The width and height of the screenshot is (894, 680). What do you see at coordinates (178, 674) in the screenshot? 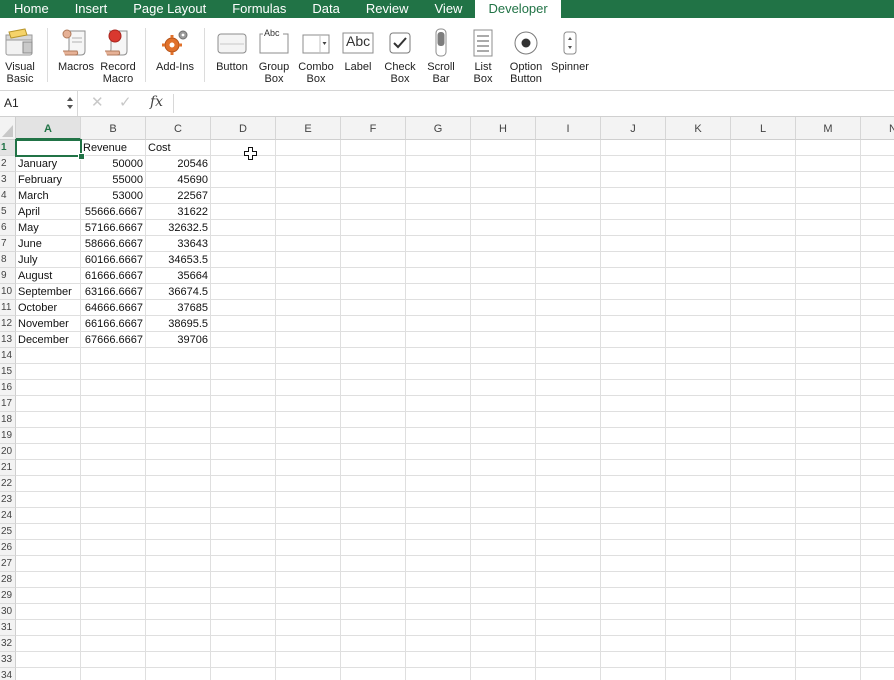
I see `cell-c34` at bounding box center [178, 674].